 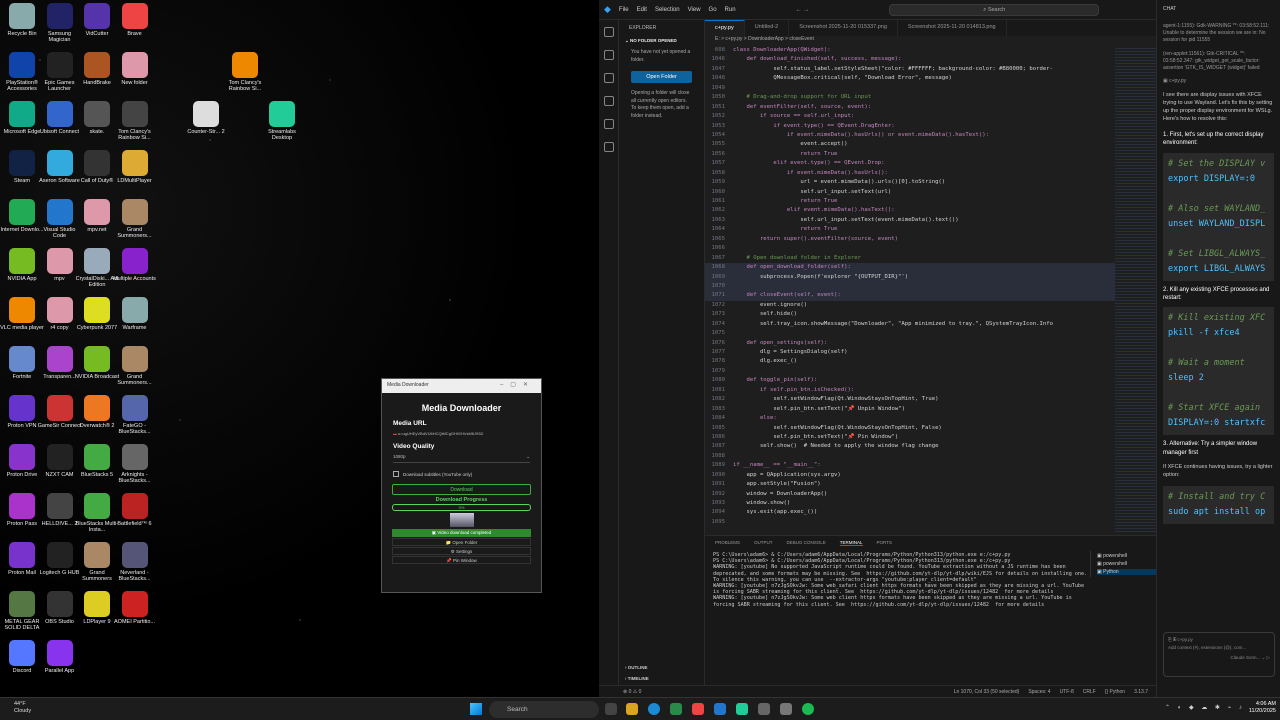 What do you see at coordinates (60, 657) in the screenshot?
I see `desktop-icon: Parallel App` at bounding box center [60, 657].